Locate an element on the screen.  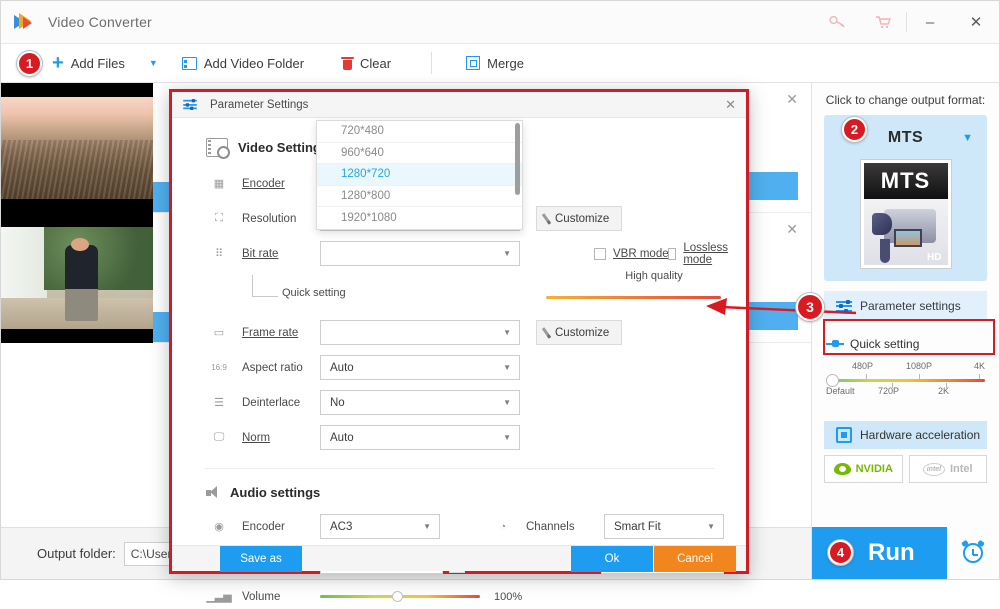
step-badge-1: 1 is located at coordinates (29, 63).